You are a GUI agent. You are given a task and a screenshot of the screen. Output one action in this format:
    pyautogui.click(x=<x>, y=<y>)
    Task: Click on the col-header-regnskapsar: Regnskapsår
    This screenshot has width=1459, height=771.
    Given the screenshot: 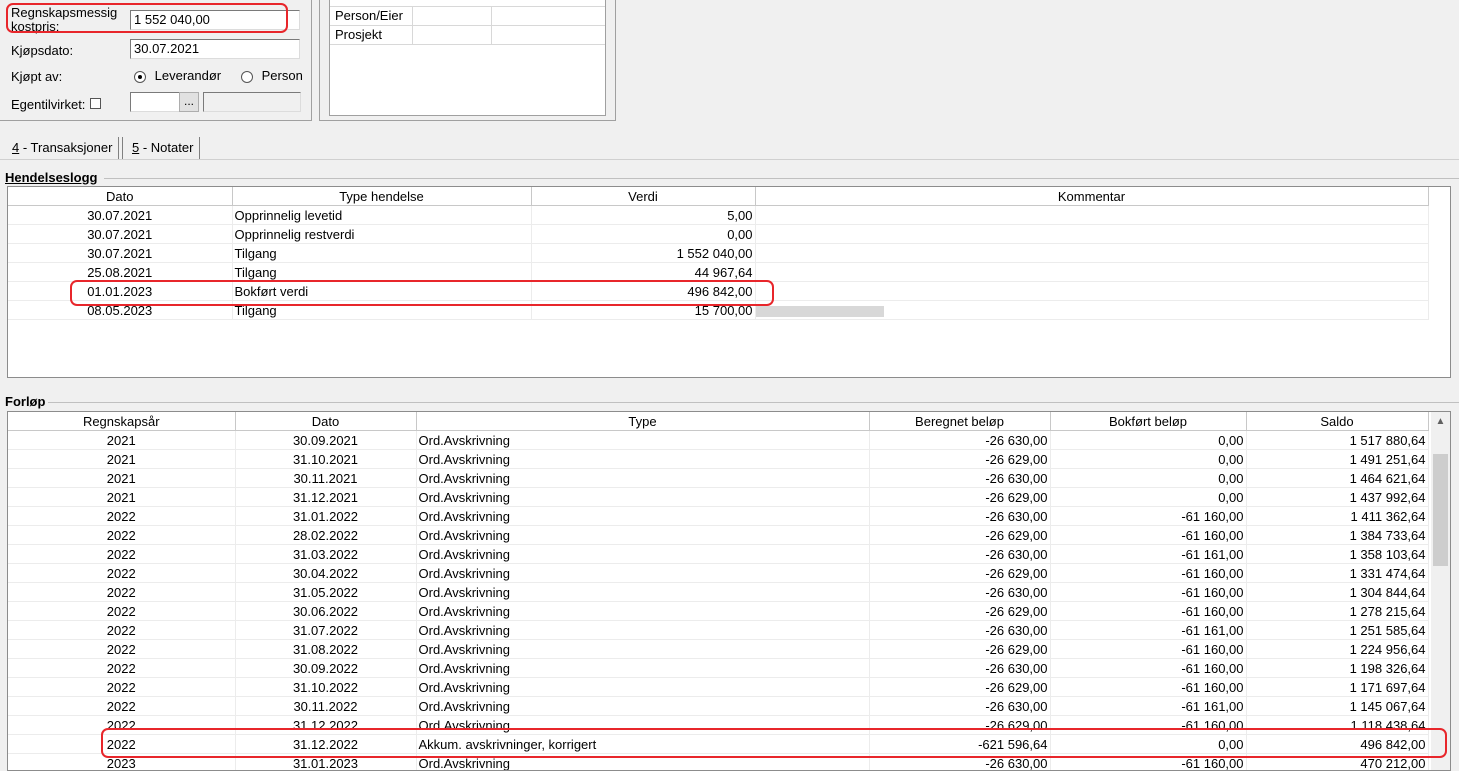 What is the action you would take?
    pyautogui.click(x=121, y=421)
    